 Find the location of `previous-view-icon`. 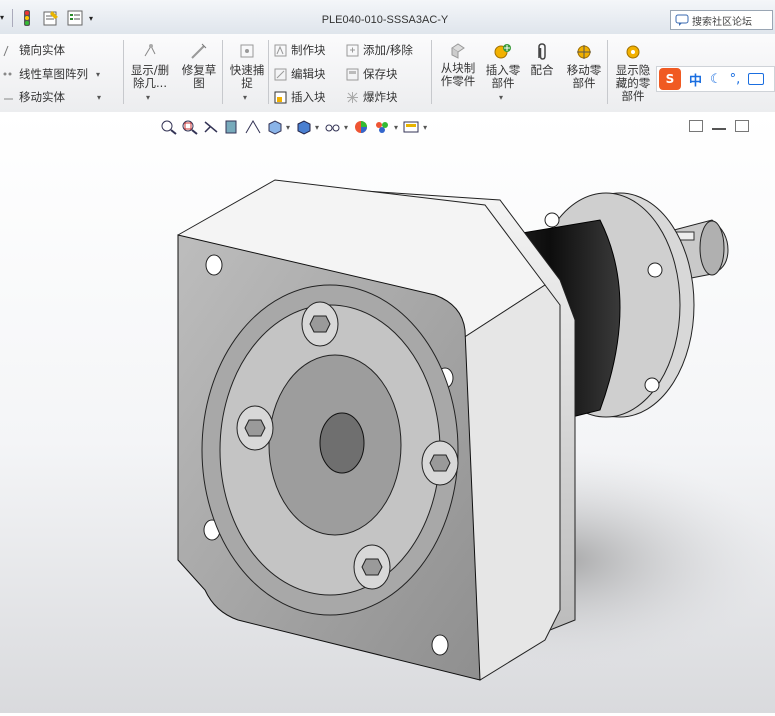

previous-view-icon is located at coordinates (211, 127).